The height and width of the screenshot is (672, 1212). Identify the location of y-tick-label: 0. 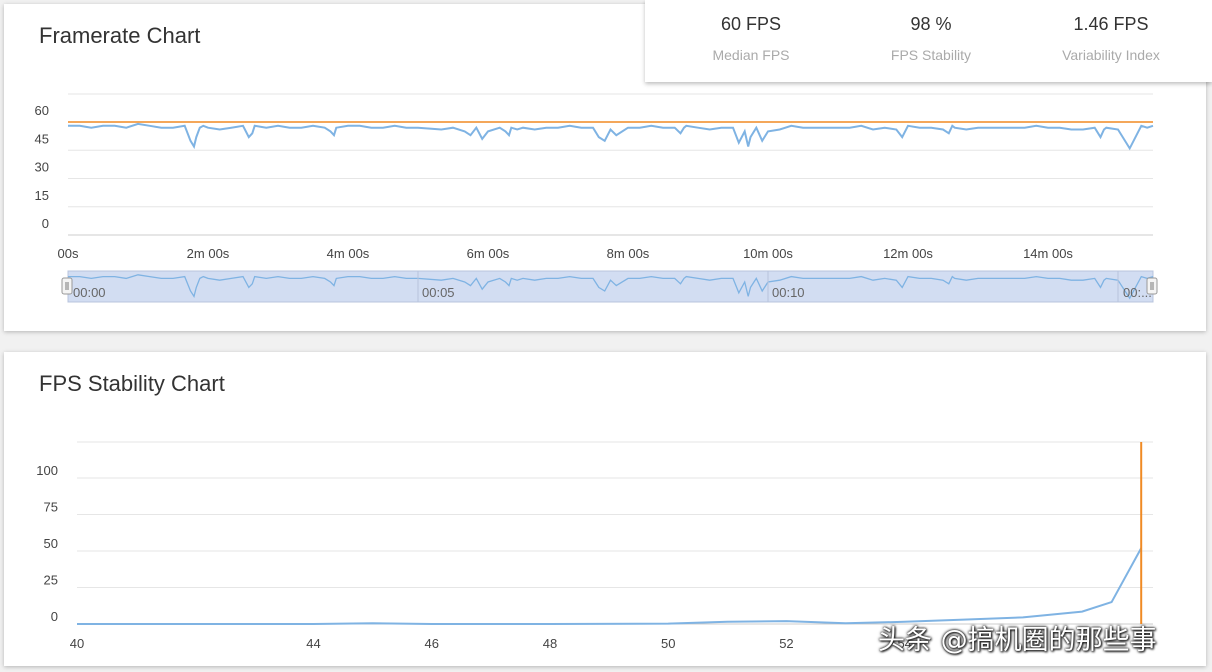
(54, 616).